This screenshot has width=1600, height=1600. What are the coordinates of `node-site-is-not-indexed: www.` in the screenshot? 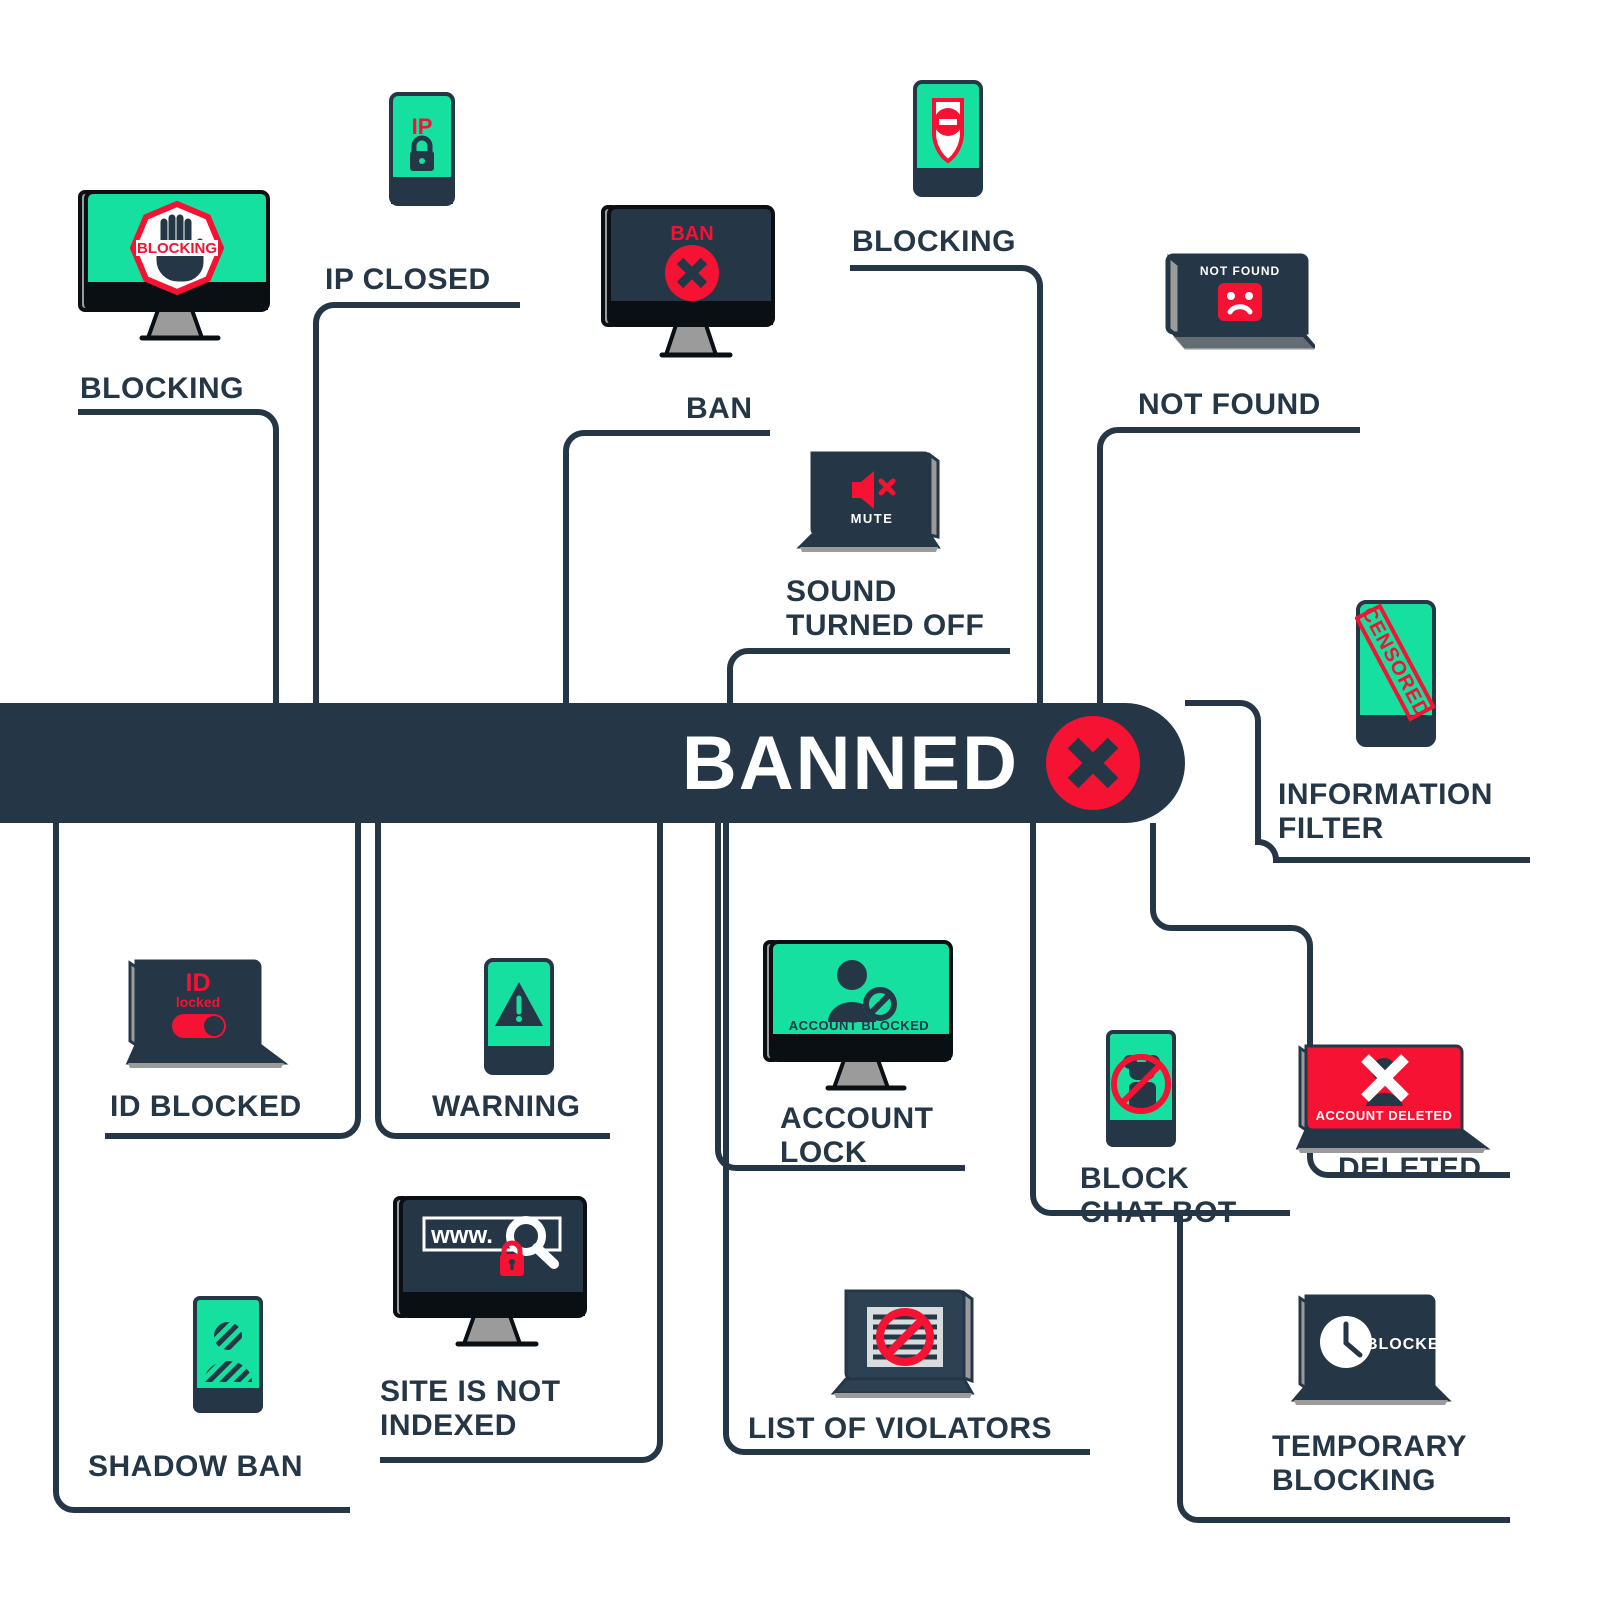 It's located at (492, 1273).